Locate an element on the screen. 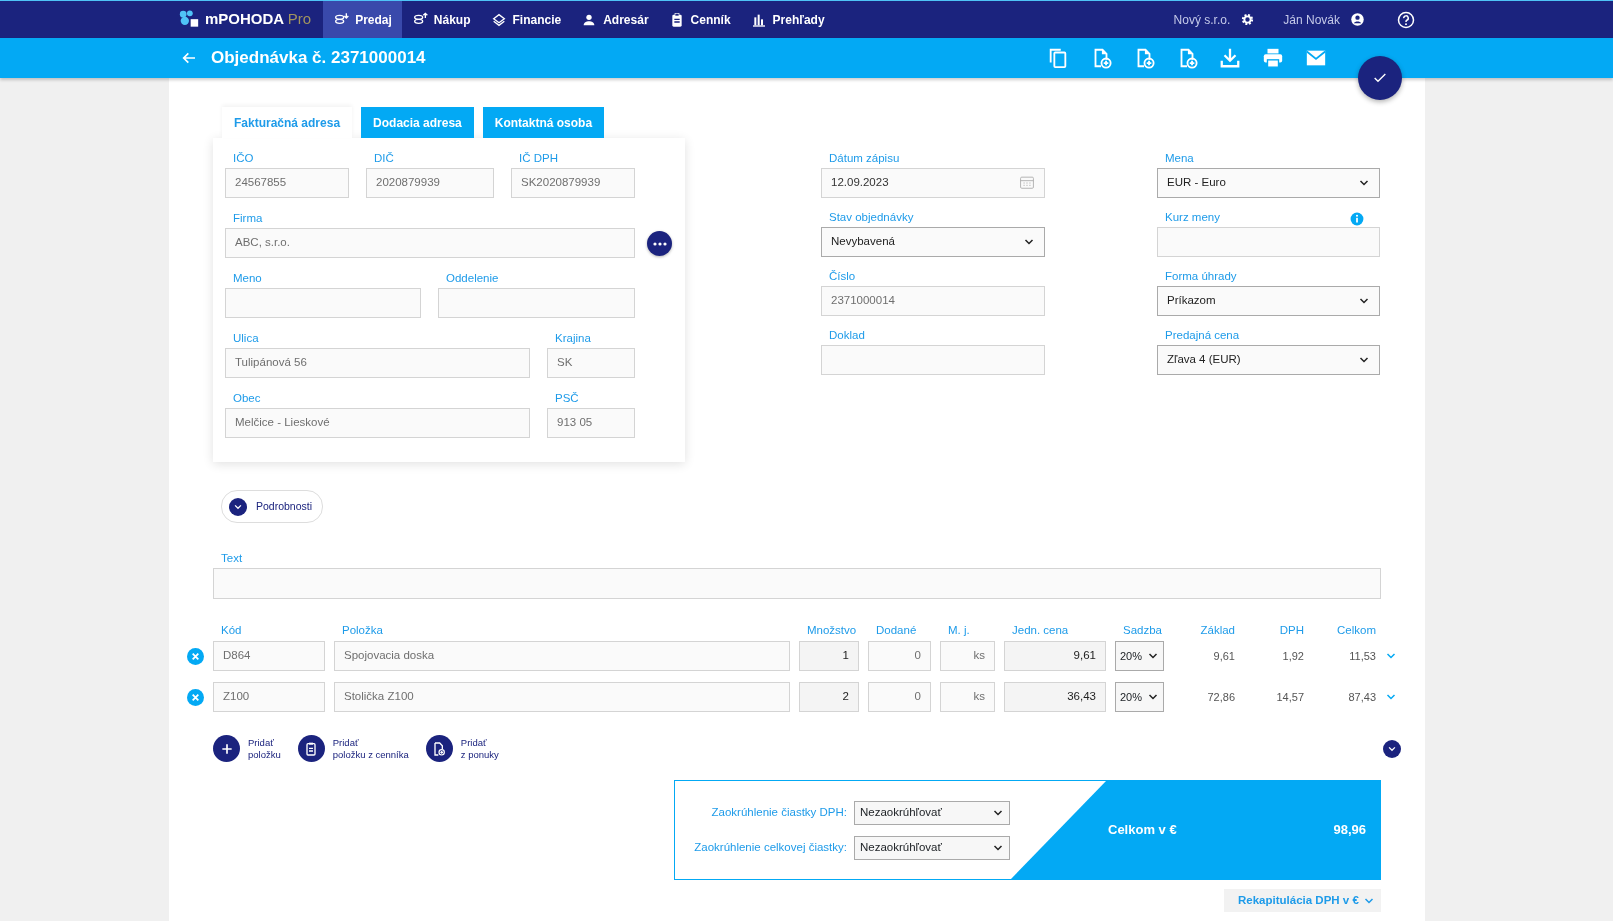 The width and height of the screenshot is (1613, 921). select-field: Nevybavená is located at coordinates (933, 242).